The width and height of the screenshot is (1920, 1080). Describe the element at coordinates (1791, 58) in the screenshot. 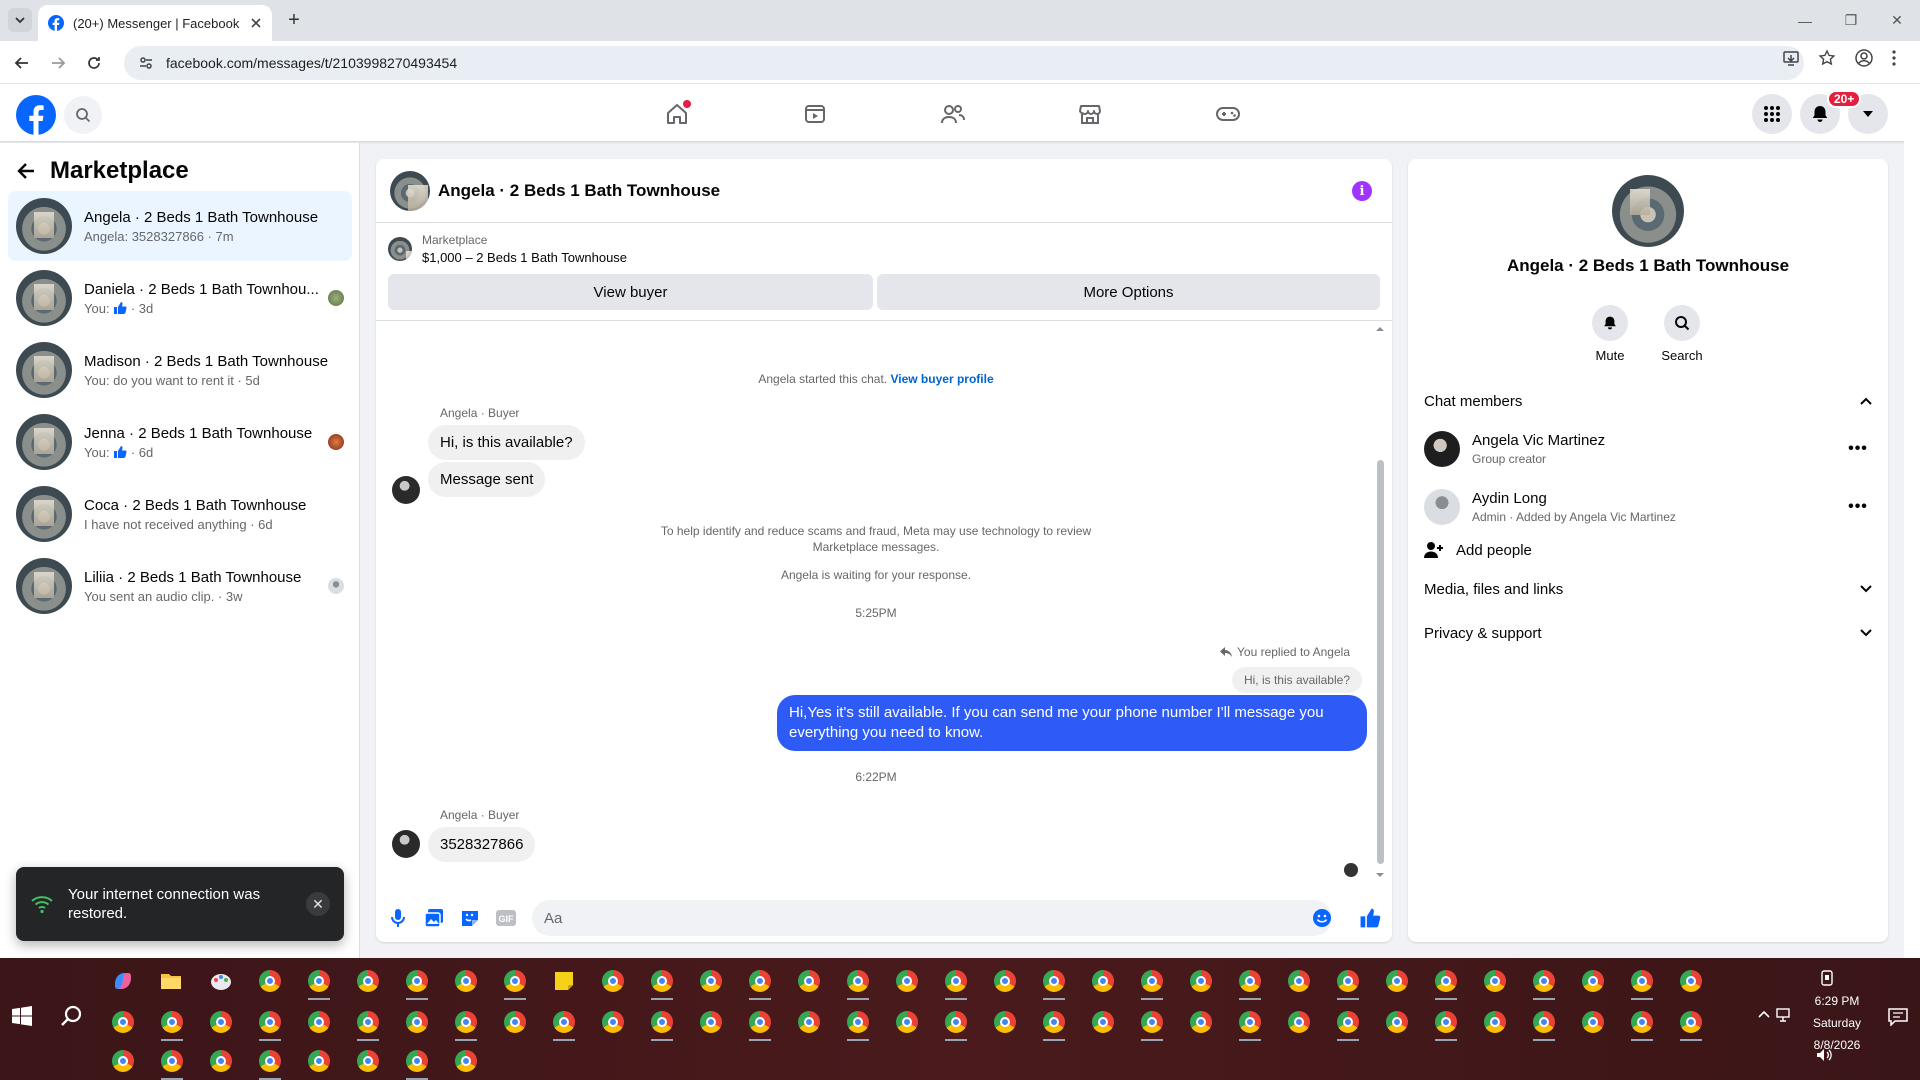

I see `install-app-icon` at that location.